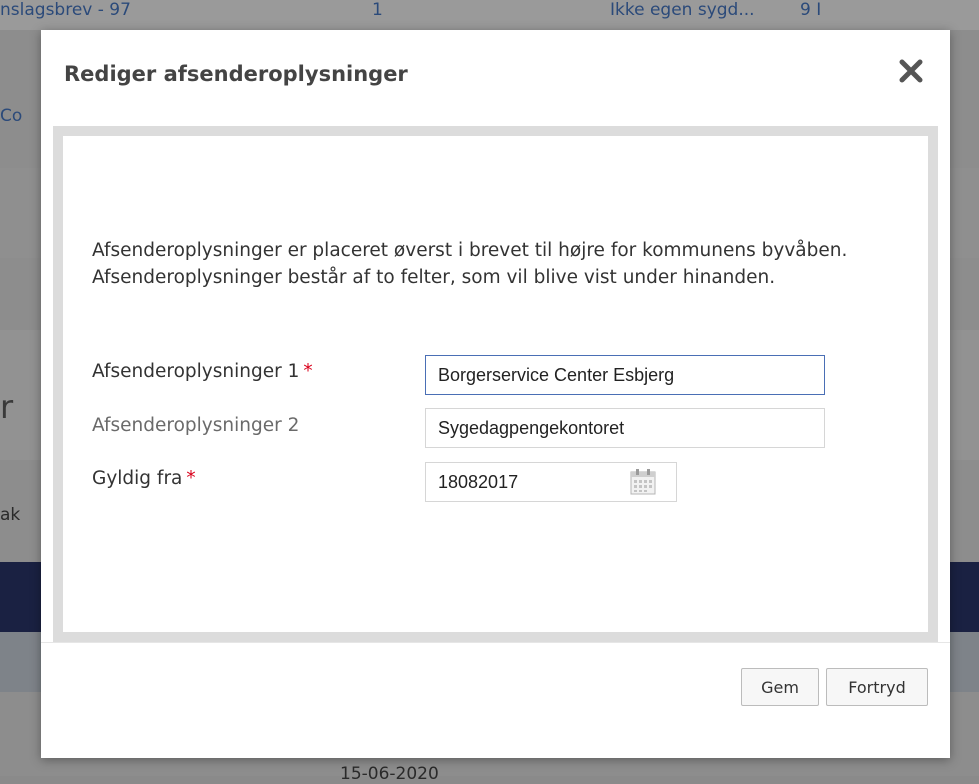 The image size is (979, 784). I want to click on close-button, so click(911, 71).